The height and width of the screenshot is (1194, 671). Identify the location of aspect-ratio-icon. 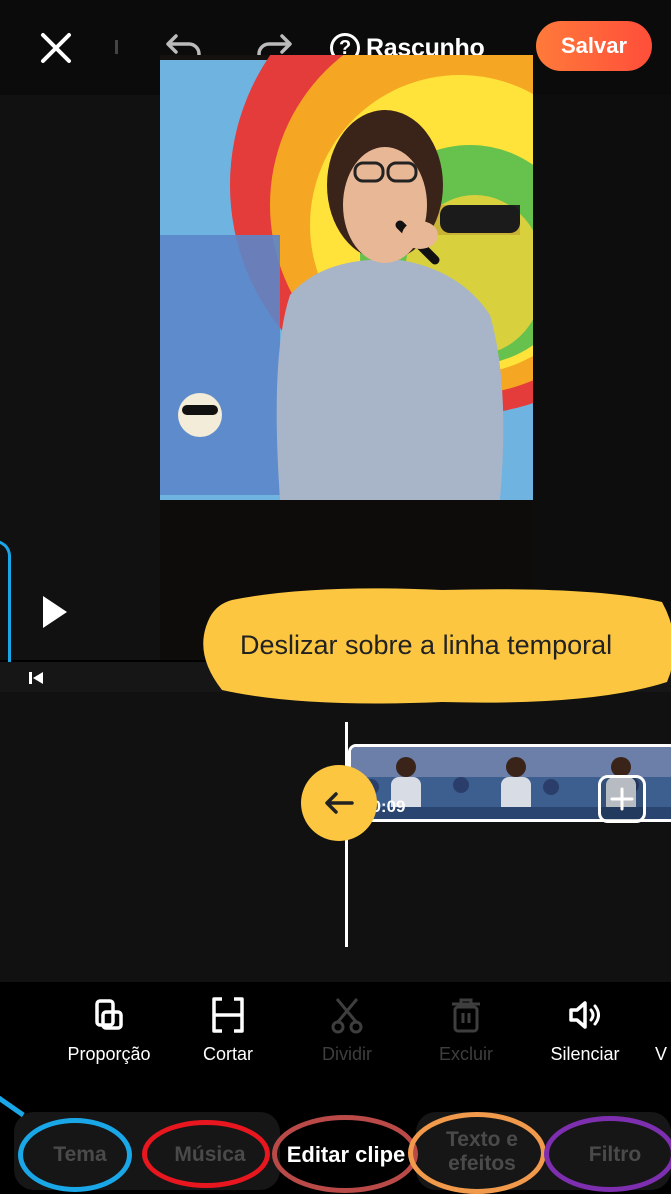
(109, 1015).